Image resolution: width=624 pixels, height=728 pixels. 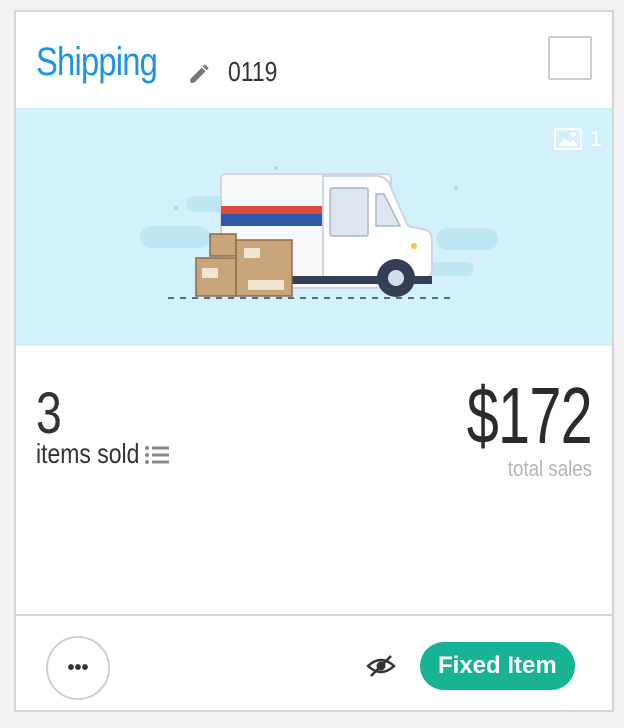 I want to click on more-options-button: •••, so click(x=78, y=668).